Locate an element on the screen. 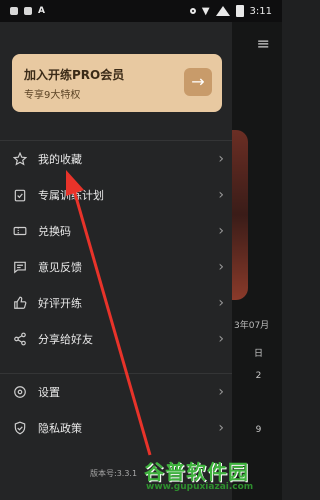 This screenshot has width=320, height=500. vip-subtitle: 专享9大特权 is located at coordinates (52, 95).